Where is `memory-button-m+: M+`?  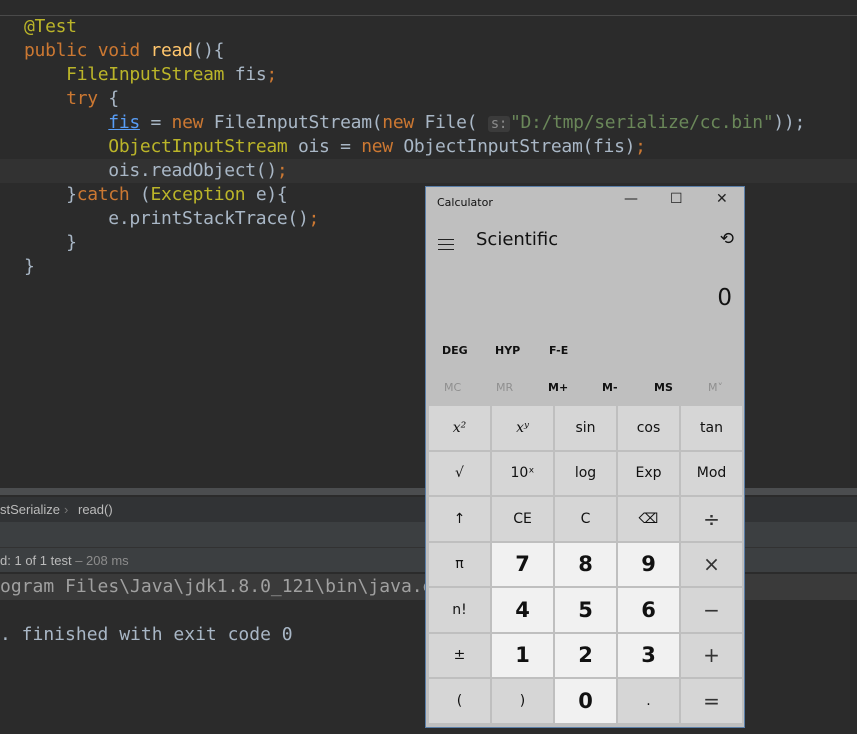
memory-button-m+: M+ is located at coordinates (558, 387).